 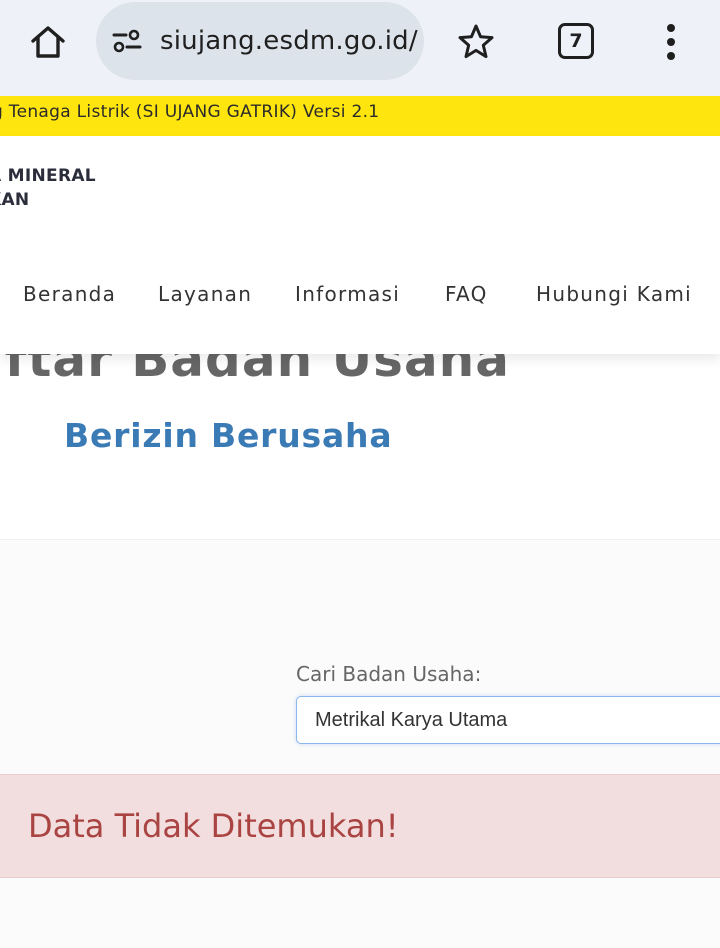 I want to click on not-found-alert: Data Tidak Ditemukan!, so click(x=360, y=826).